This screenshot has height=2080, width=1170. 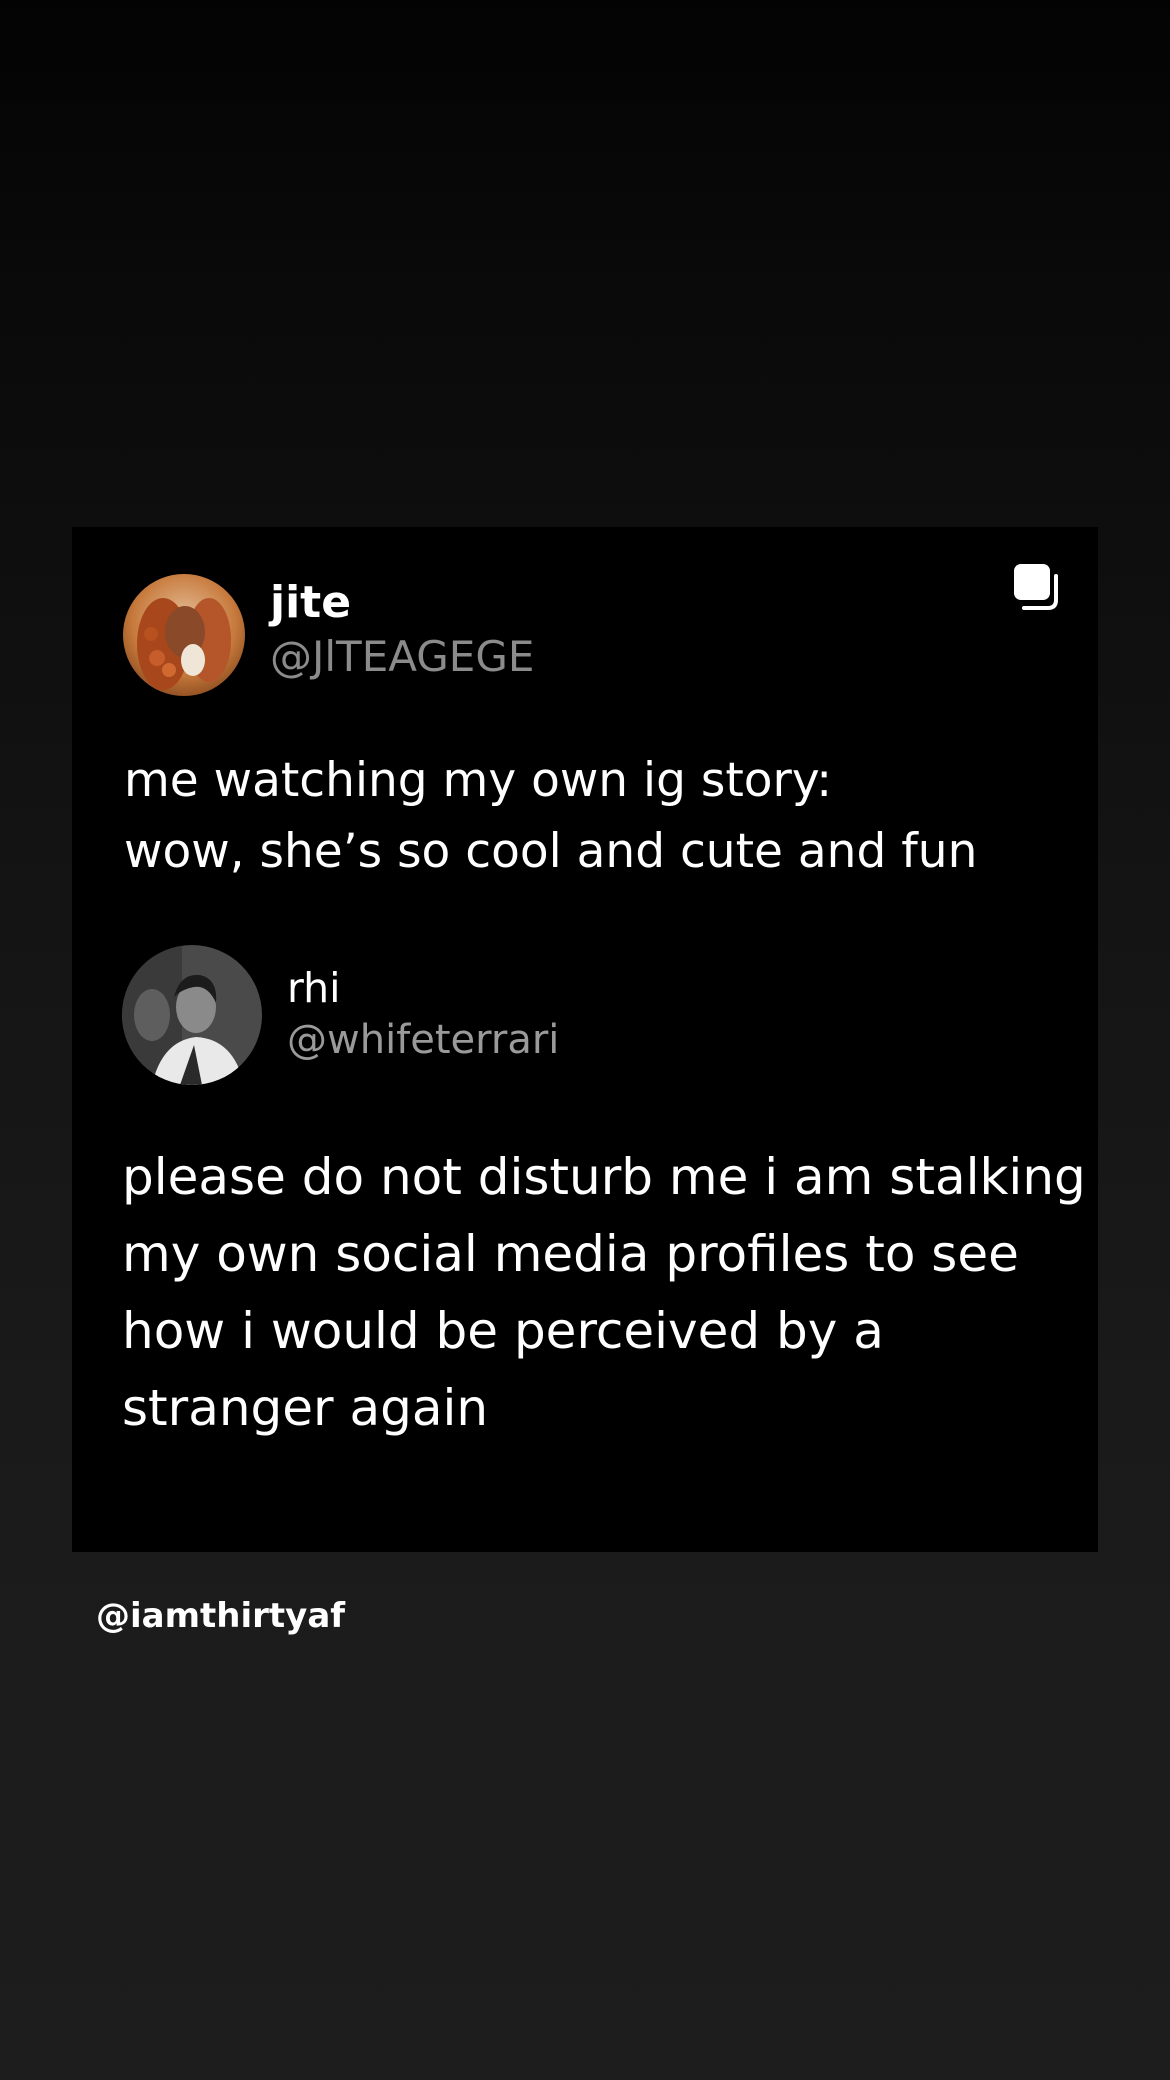 What do you see at coordinates (1036, 586) in the screenshot?
I see `multiple-posts-icon` at bounding box center [1036, 586].